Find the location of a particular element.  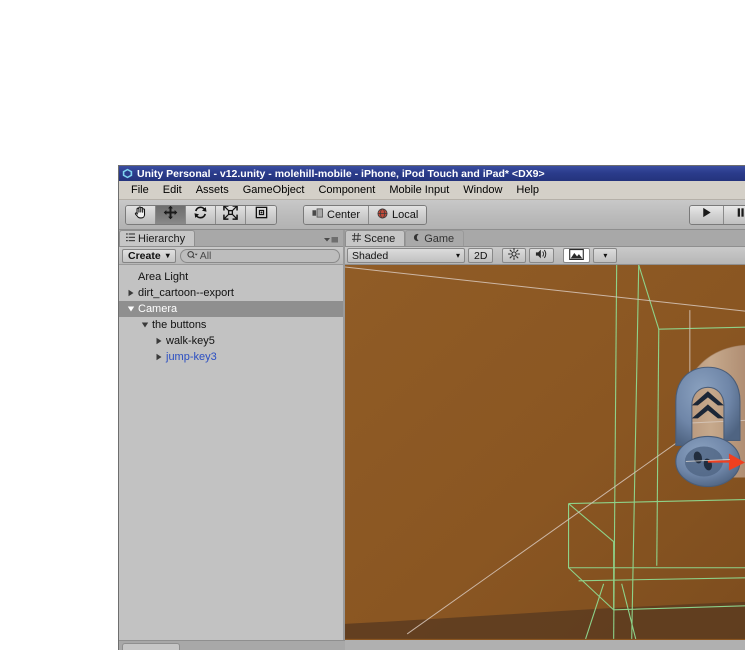

rect-transform-icon is located at coordinates (261, 215).